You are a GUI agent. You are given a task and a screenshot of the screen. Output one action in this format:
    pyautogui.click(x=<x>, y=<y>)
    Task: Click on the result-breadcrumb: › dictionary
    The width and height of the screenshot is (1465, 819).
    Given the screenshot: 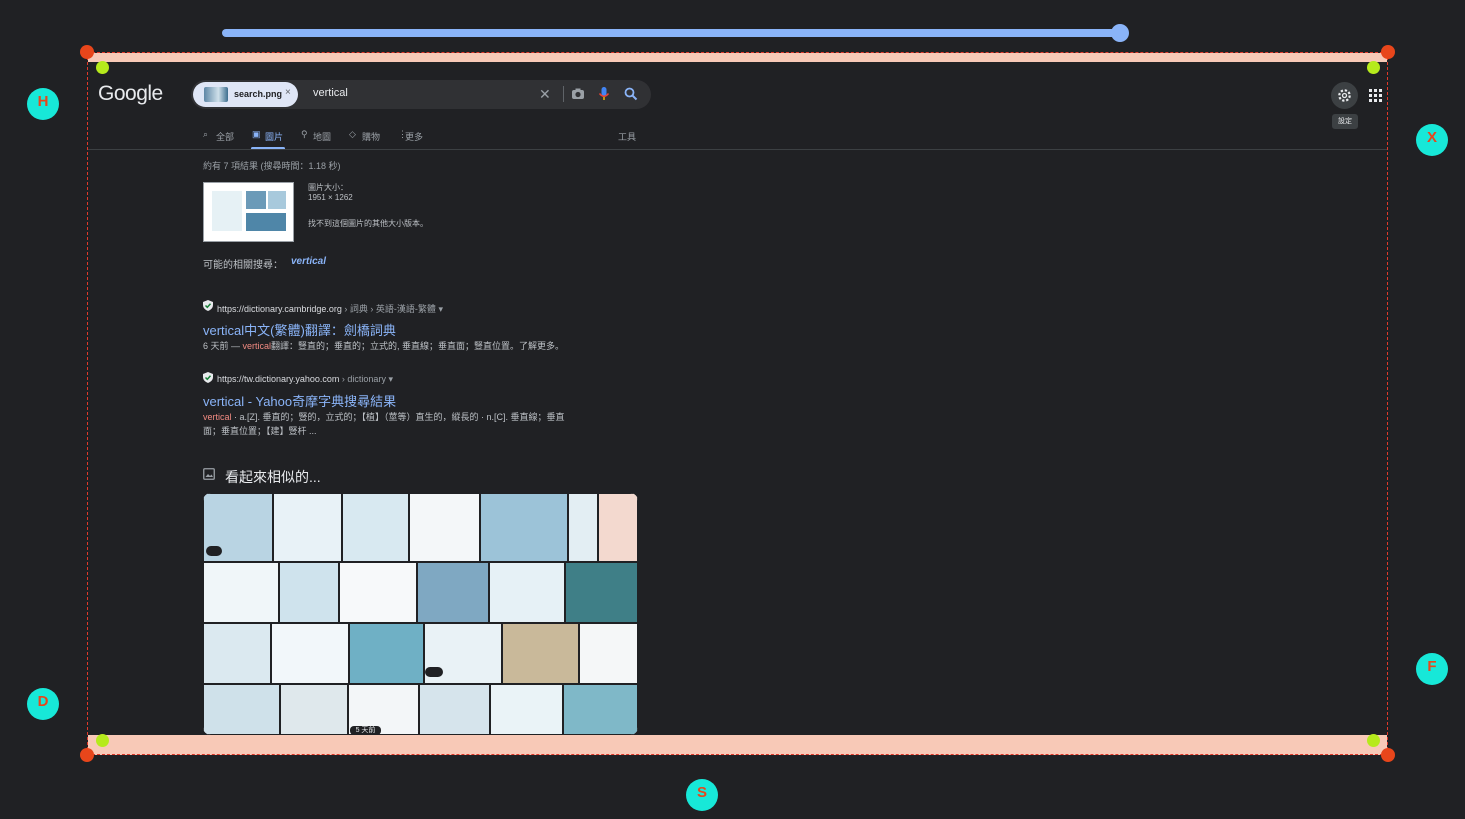 What is the action you would take?
    pyautogui.click(x=363, y=379)
    